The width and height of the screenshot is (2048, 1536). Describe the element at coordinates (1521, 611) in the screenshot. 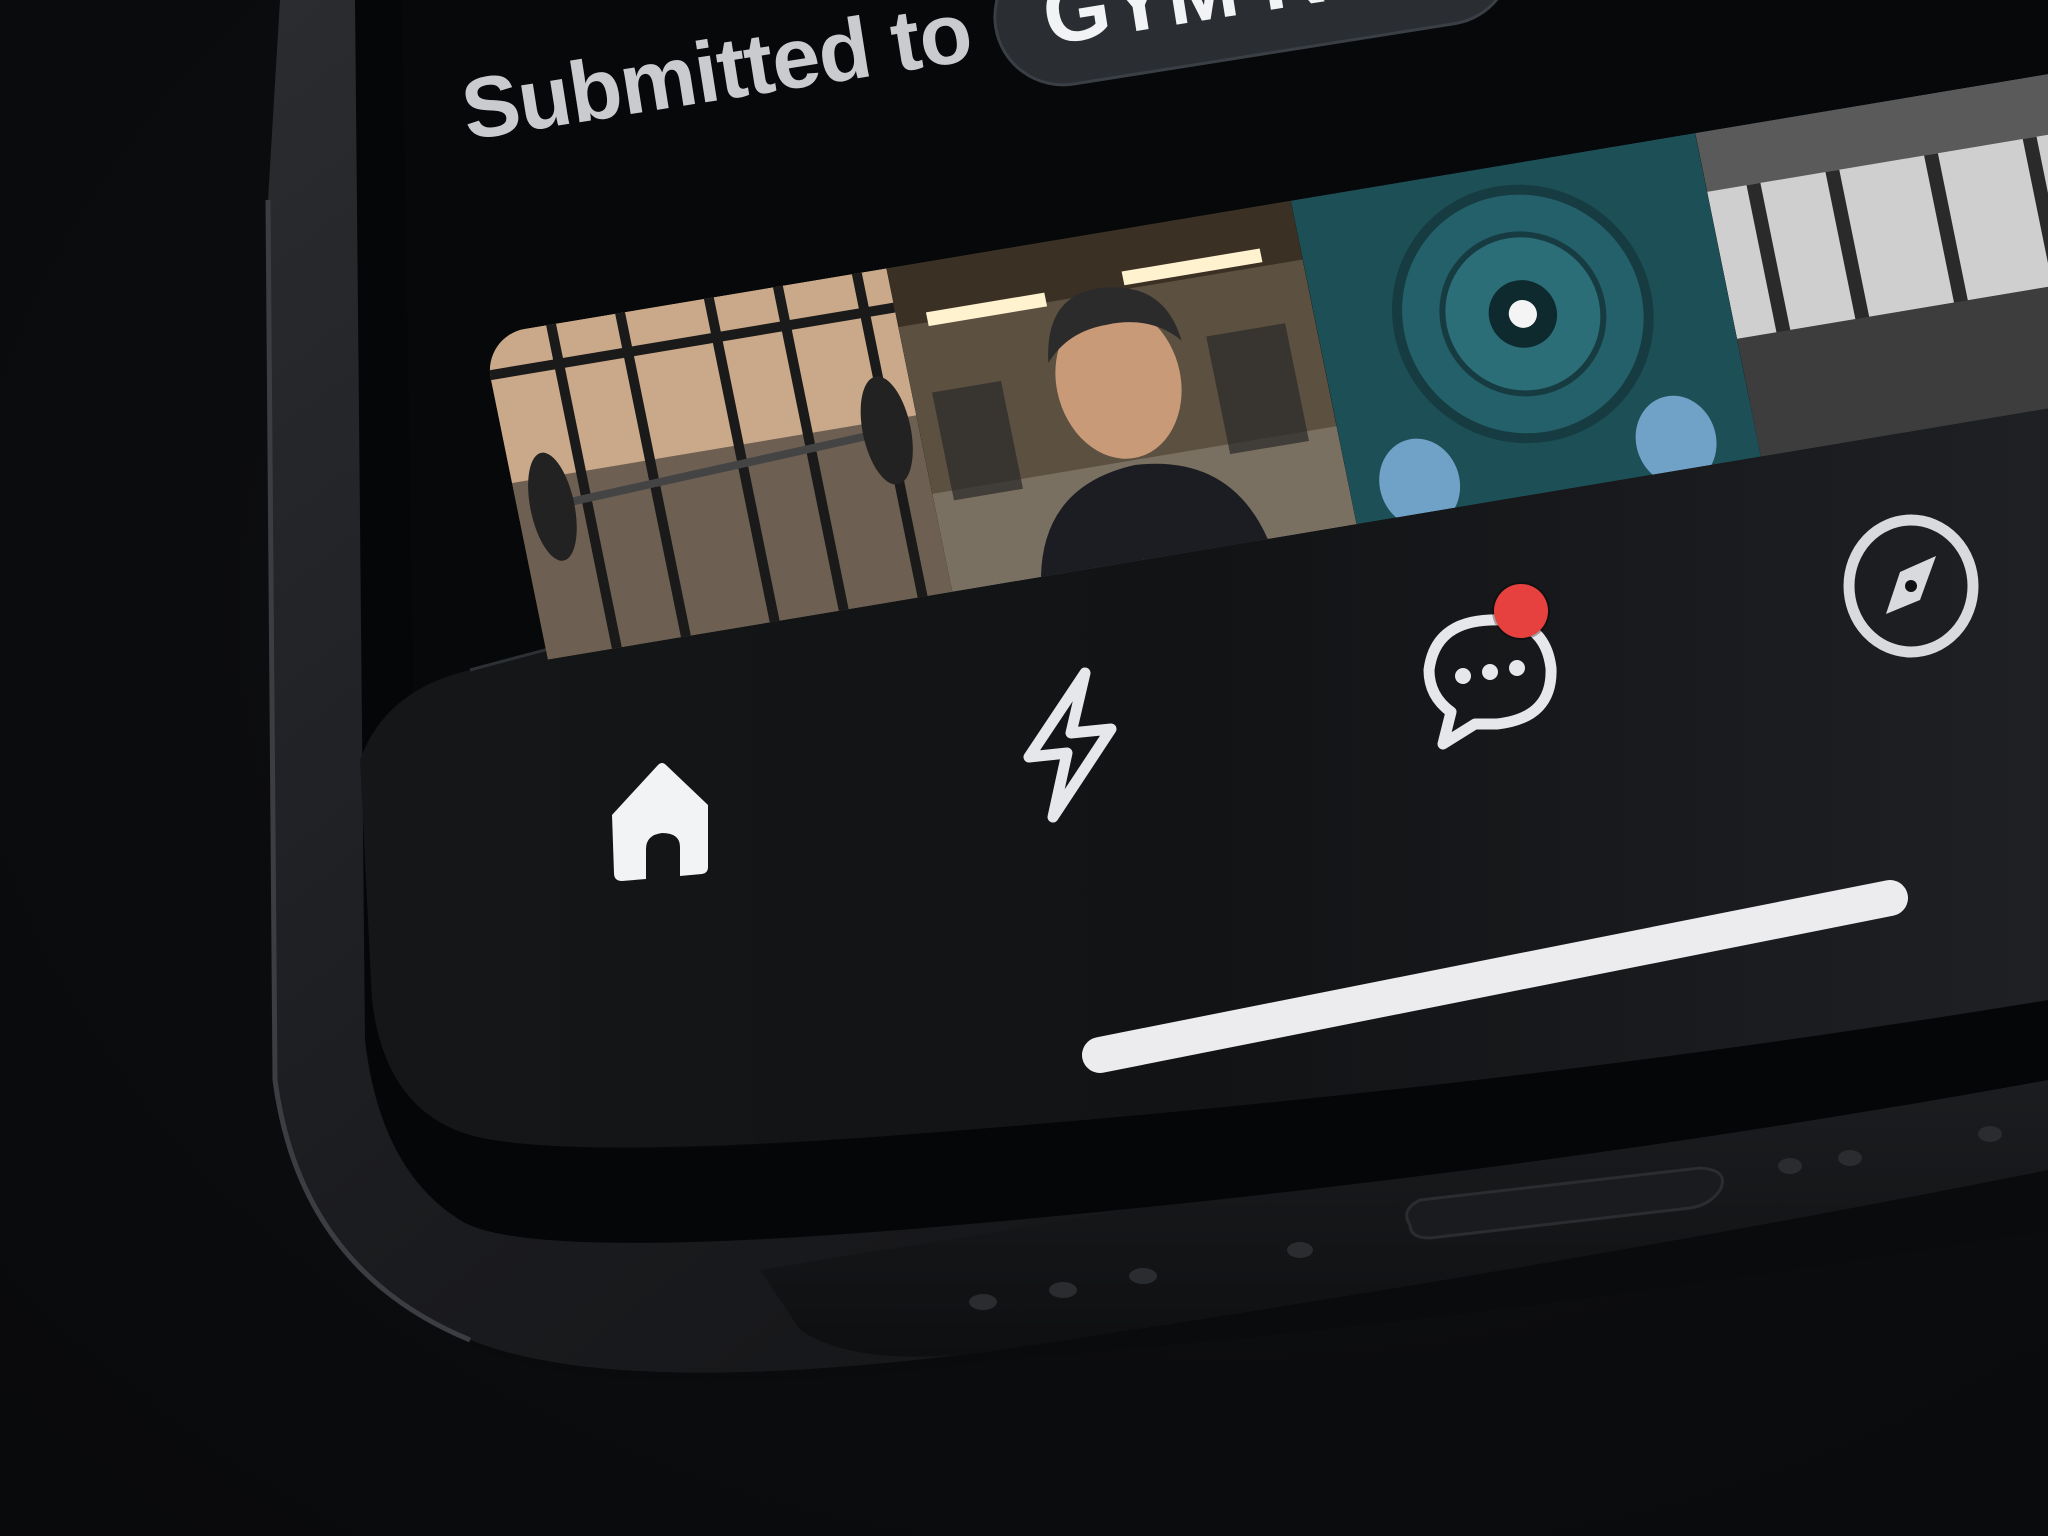

I see `notification-badge` at that location.